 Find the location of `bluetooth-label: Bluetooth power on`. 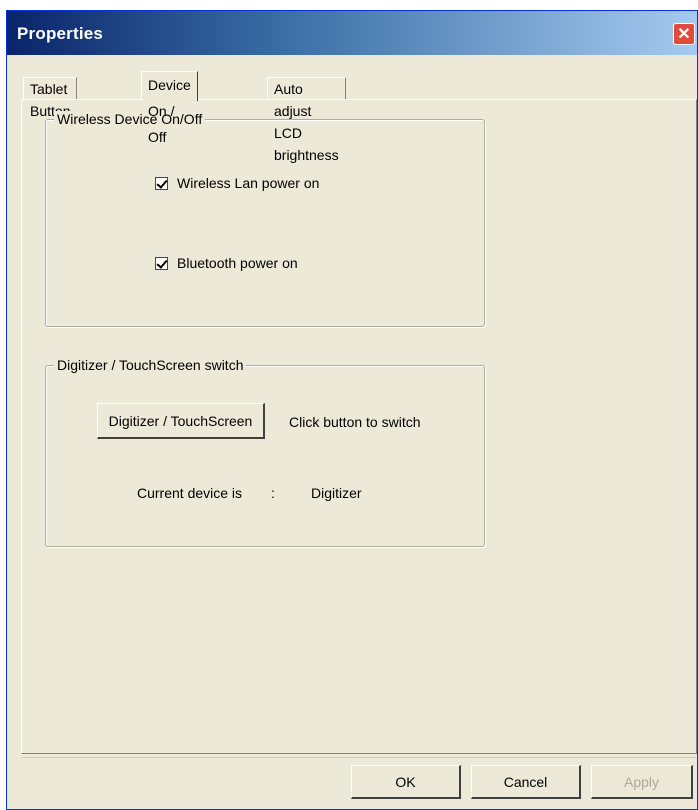

bluetooth-label: Bluetooth power on is located at coordinates (237, 263).